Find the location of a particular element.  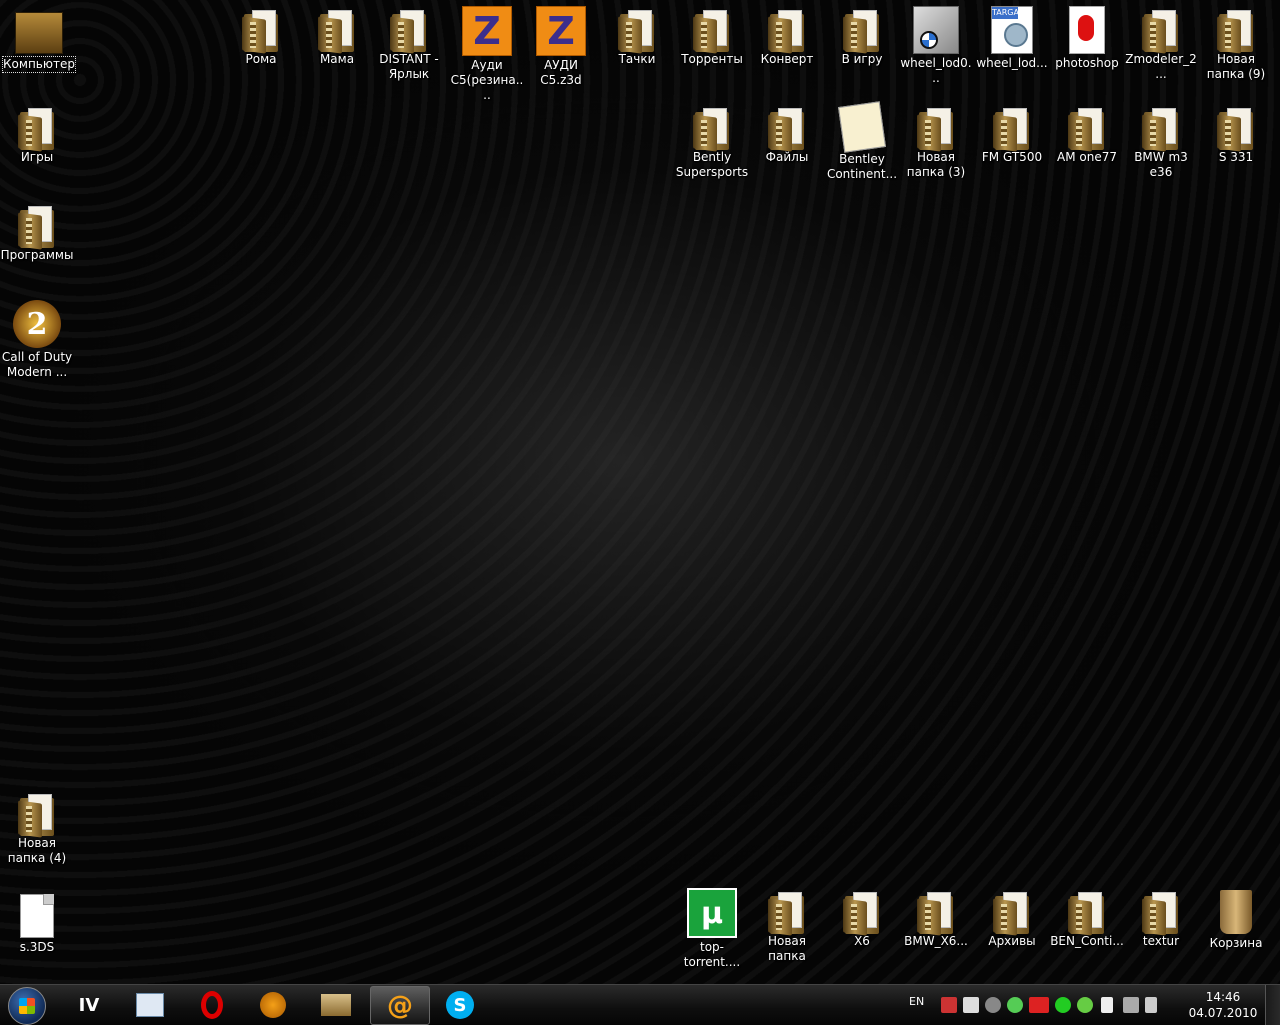

steam-icon is located at coordinates (993, 1005).